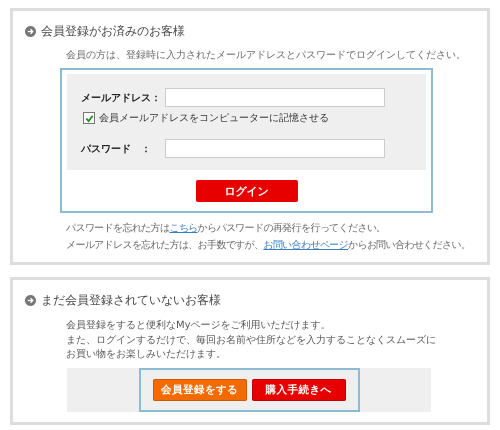  Describe the element at coordinates (251, 348) in the screenshot. I see `info-text: また、ログインするだけで、毎回お名前や住所などを入力することなくスムーズにお買い物をお楽しみいただけます。` at that location.